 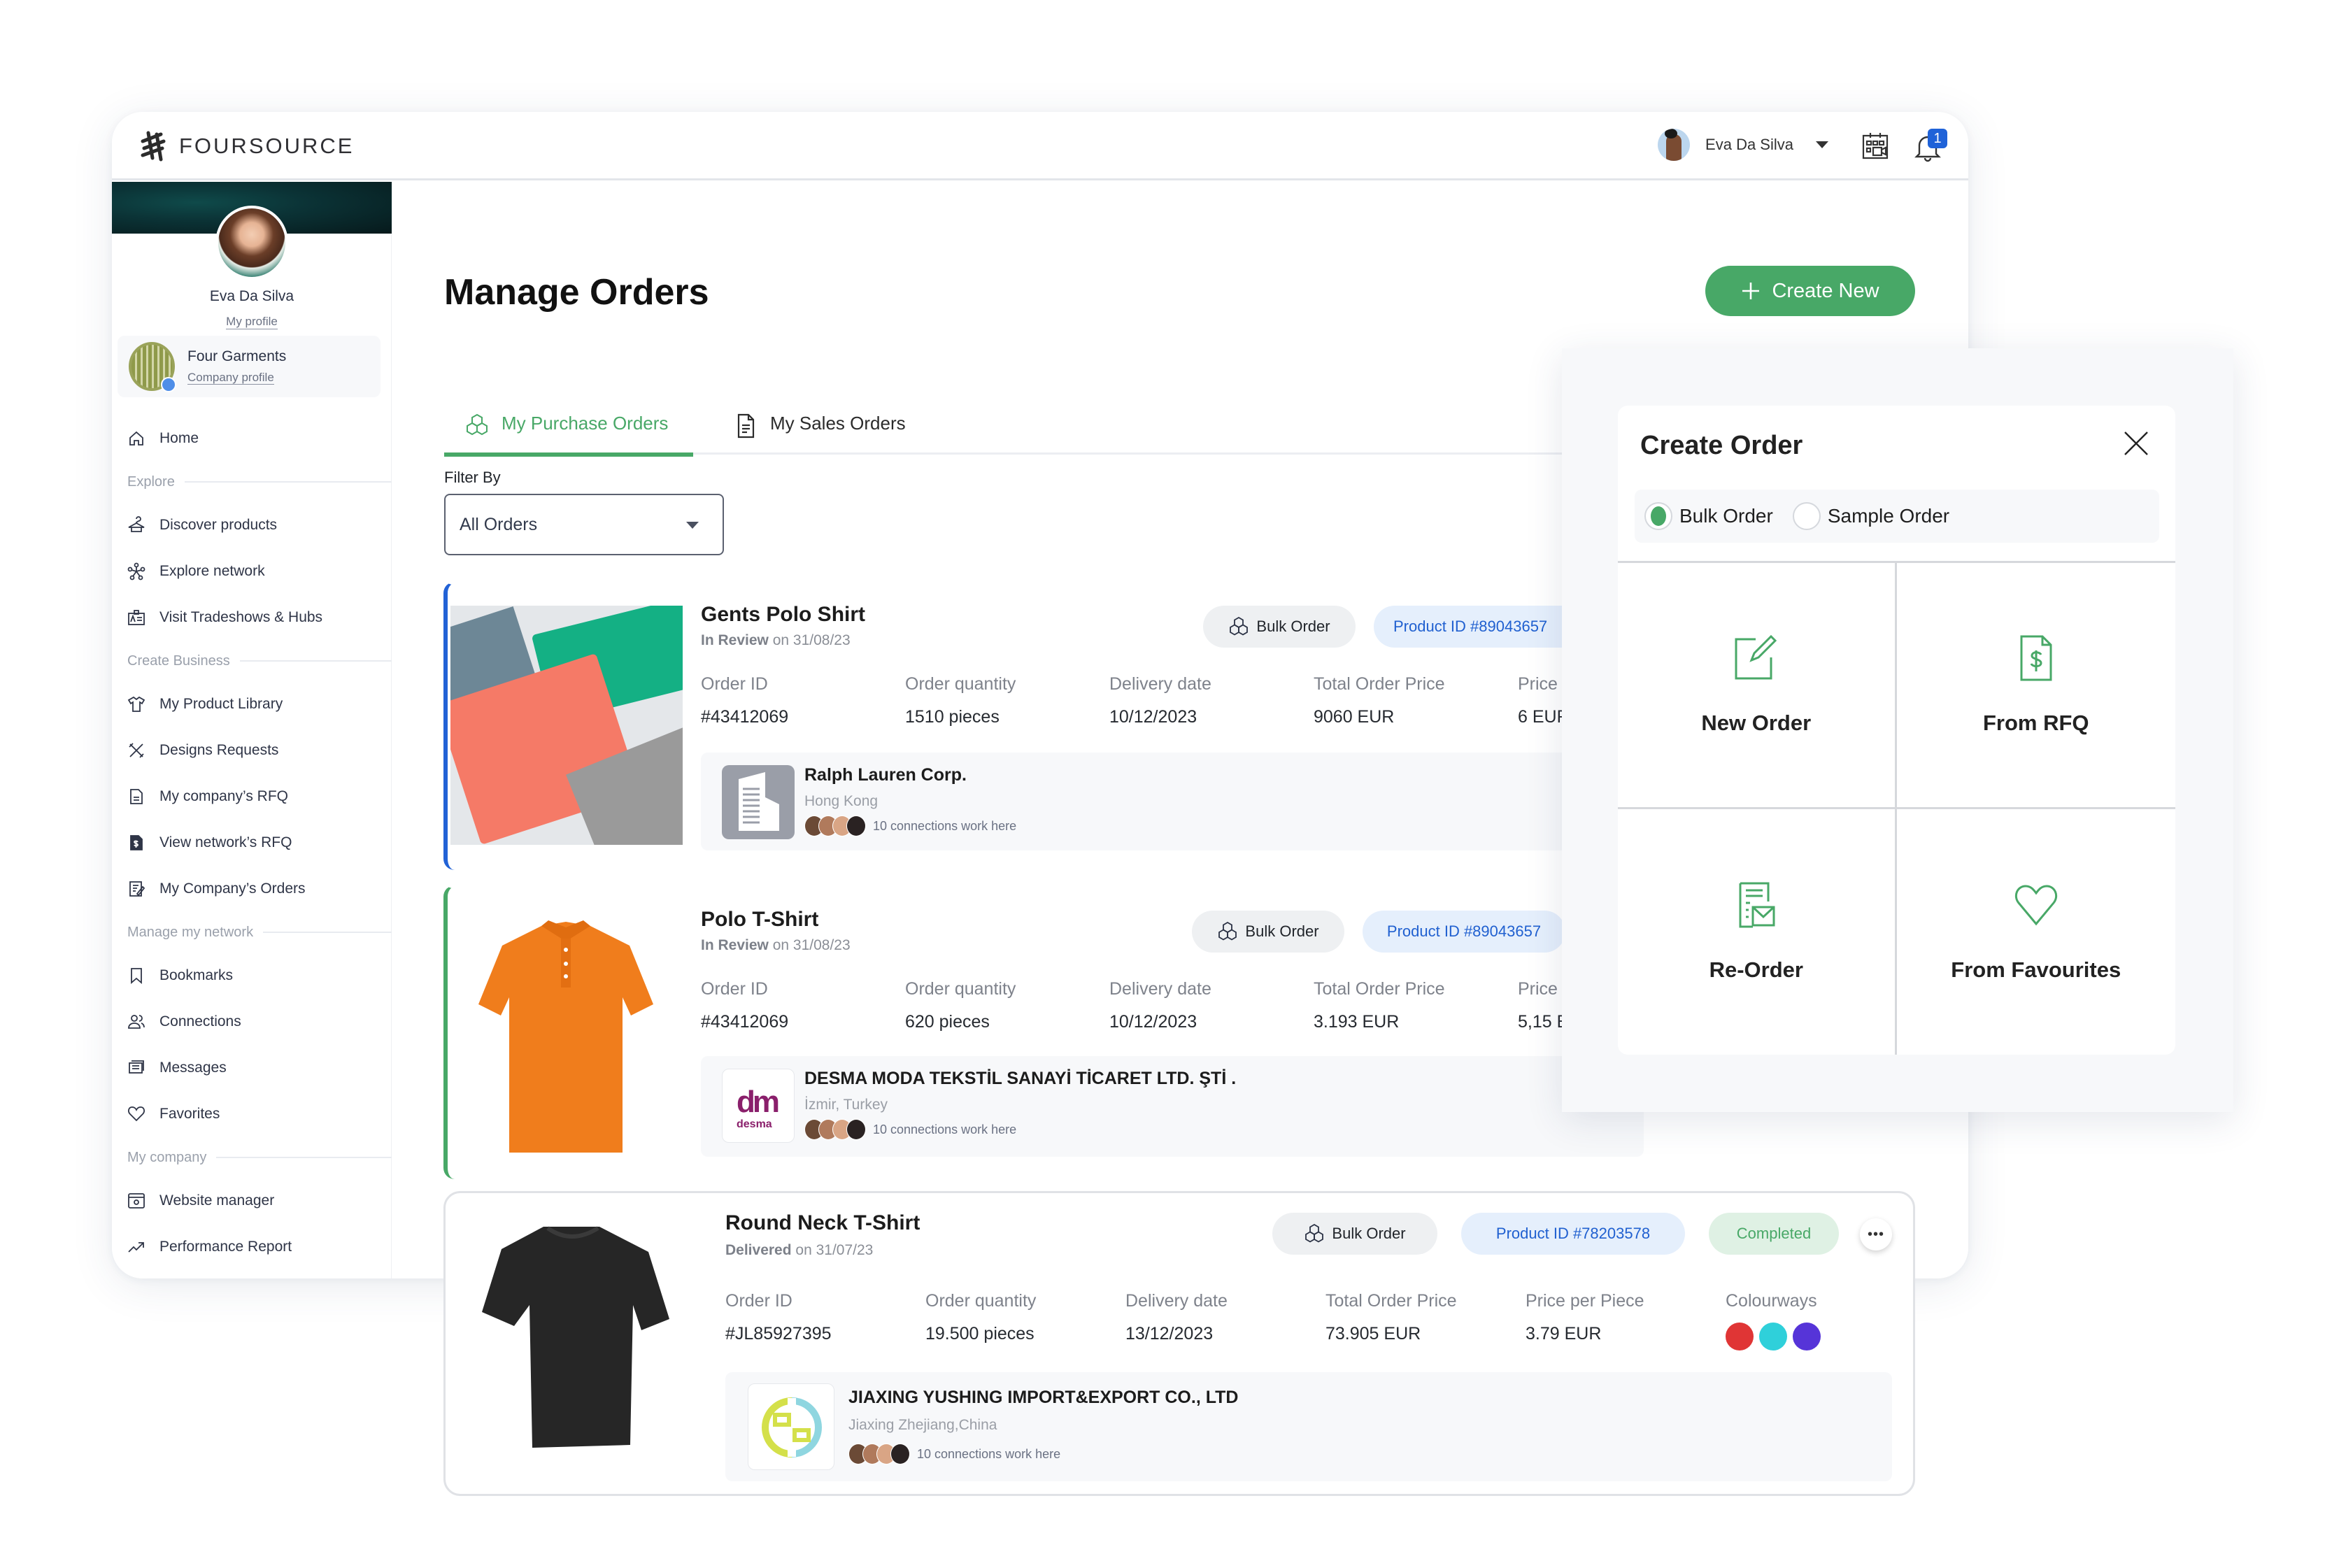 I want to click on sidebar-item-view-network-s-rfq: View network’s RFQ, so click(x=252, y=843).